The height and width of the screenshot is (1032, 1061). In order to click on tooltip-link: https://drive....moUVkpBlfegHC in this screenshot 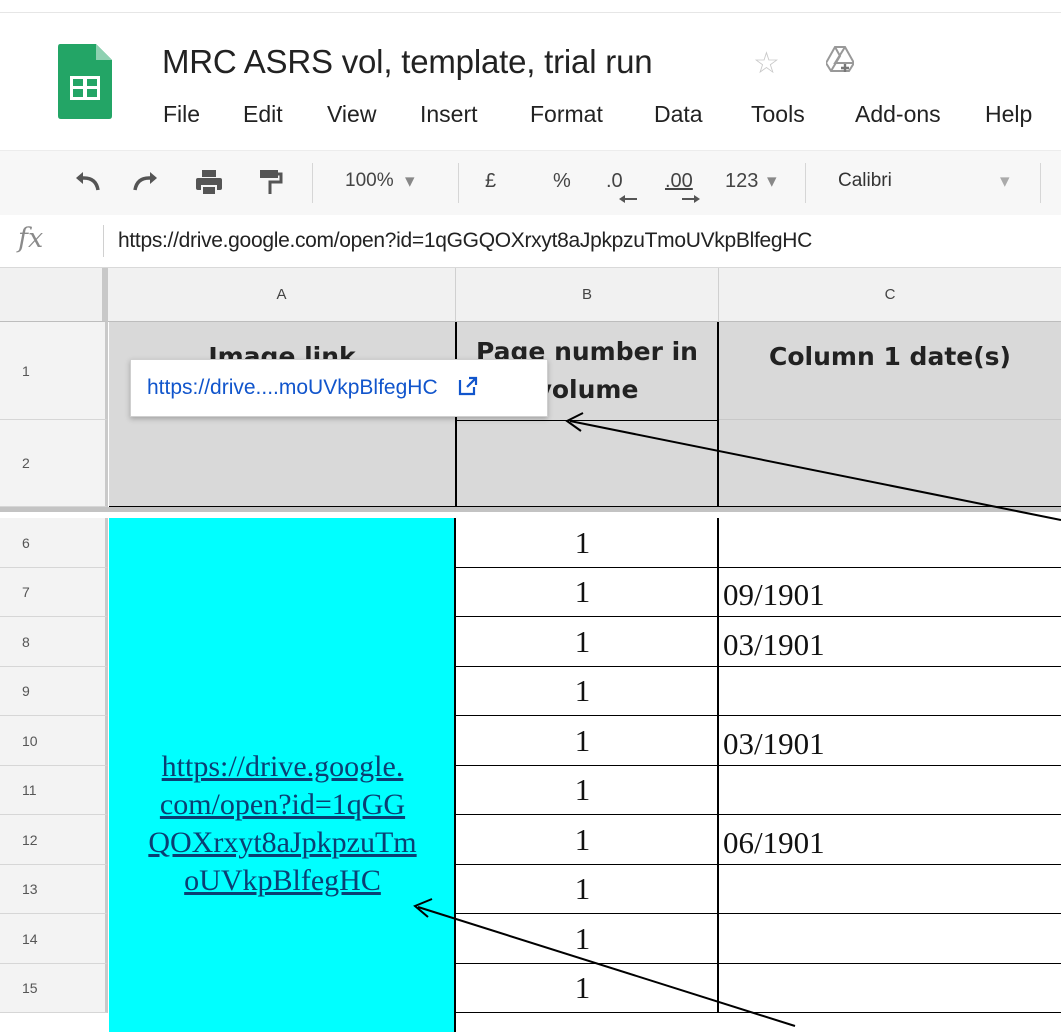, I will do `click(292, 387)`.